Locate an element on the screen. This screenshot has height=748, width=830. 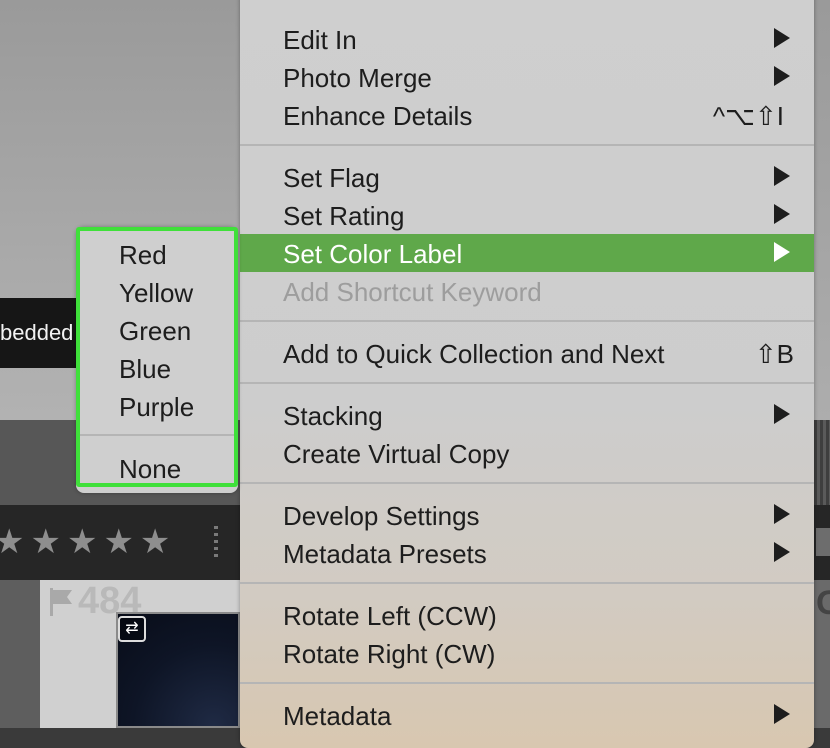
menu-item-label: Enhance Details is located at coordinates (378, 116).